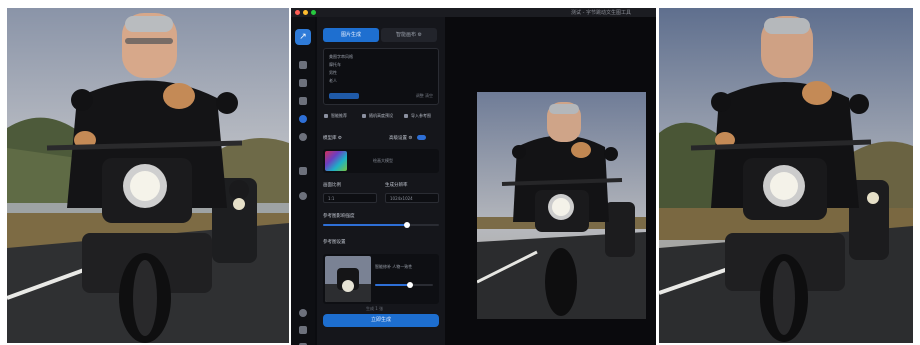 The height and width of the screenshot is (345, 920). What do you see at coordinates (381, 320) in the screenshot?
I see `generate-button: 立即生成` at bounding box center [381, 320].